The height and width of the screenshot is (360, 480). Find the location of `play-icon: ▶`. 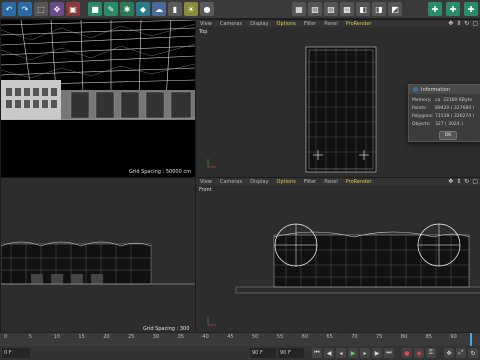

play-icon: ▶ is located at coordinates (353, 353).